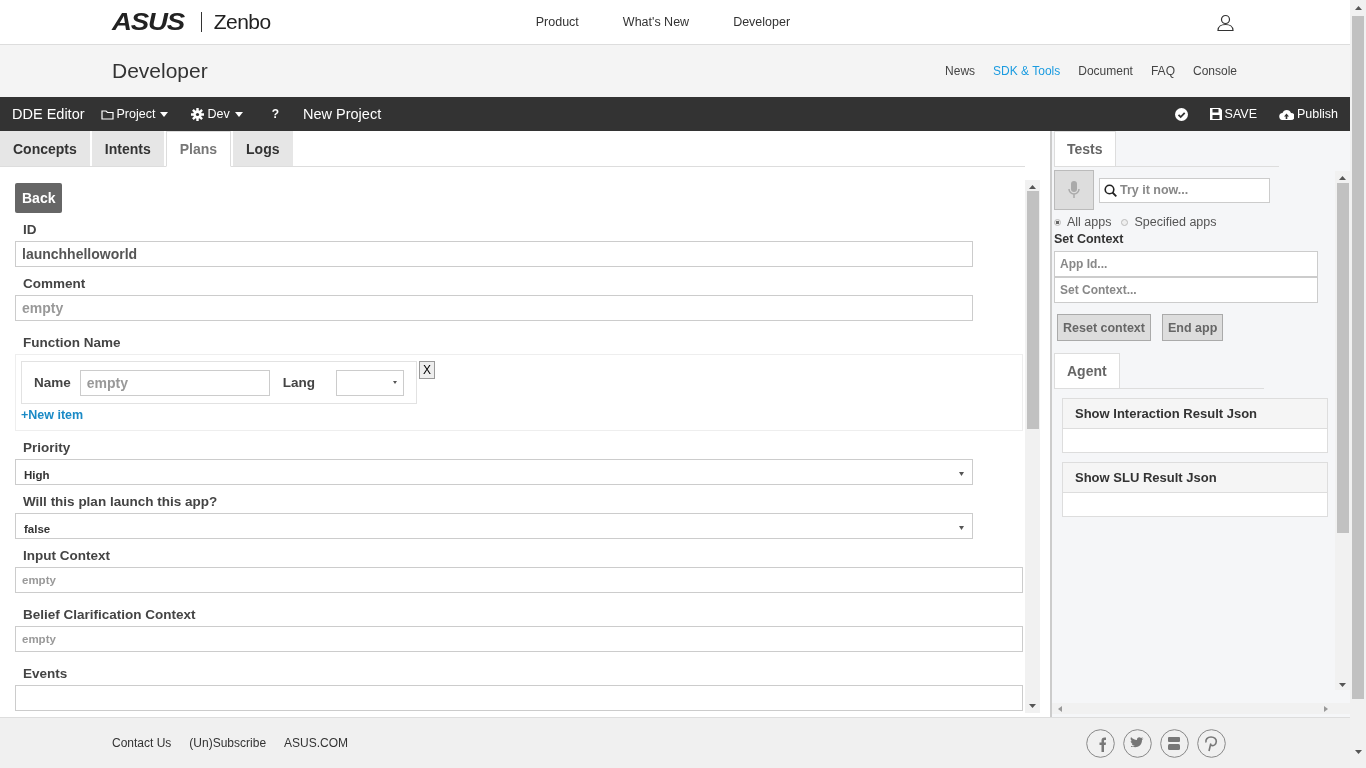  What do you see at coordinates (1169, 222) in the screenshot?
I see `scope-radio: Specified apps` at bounding box center [1169, 222].